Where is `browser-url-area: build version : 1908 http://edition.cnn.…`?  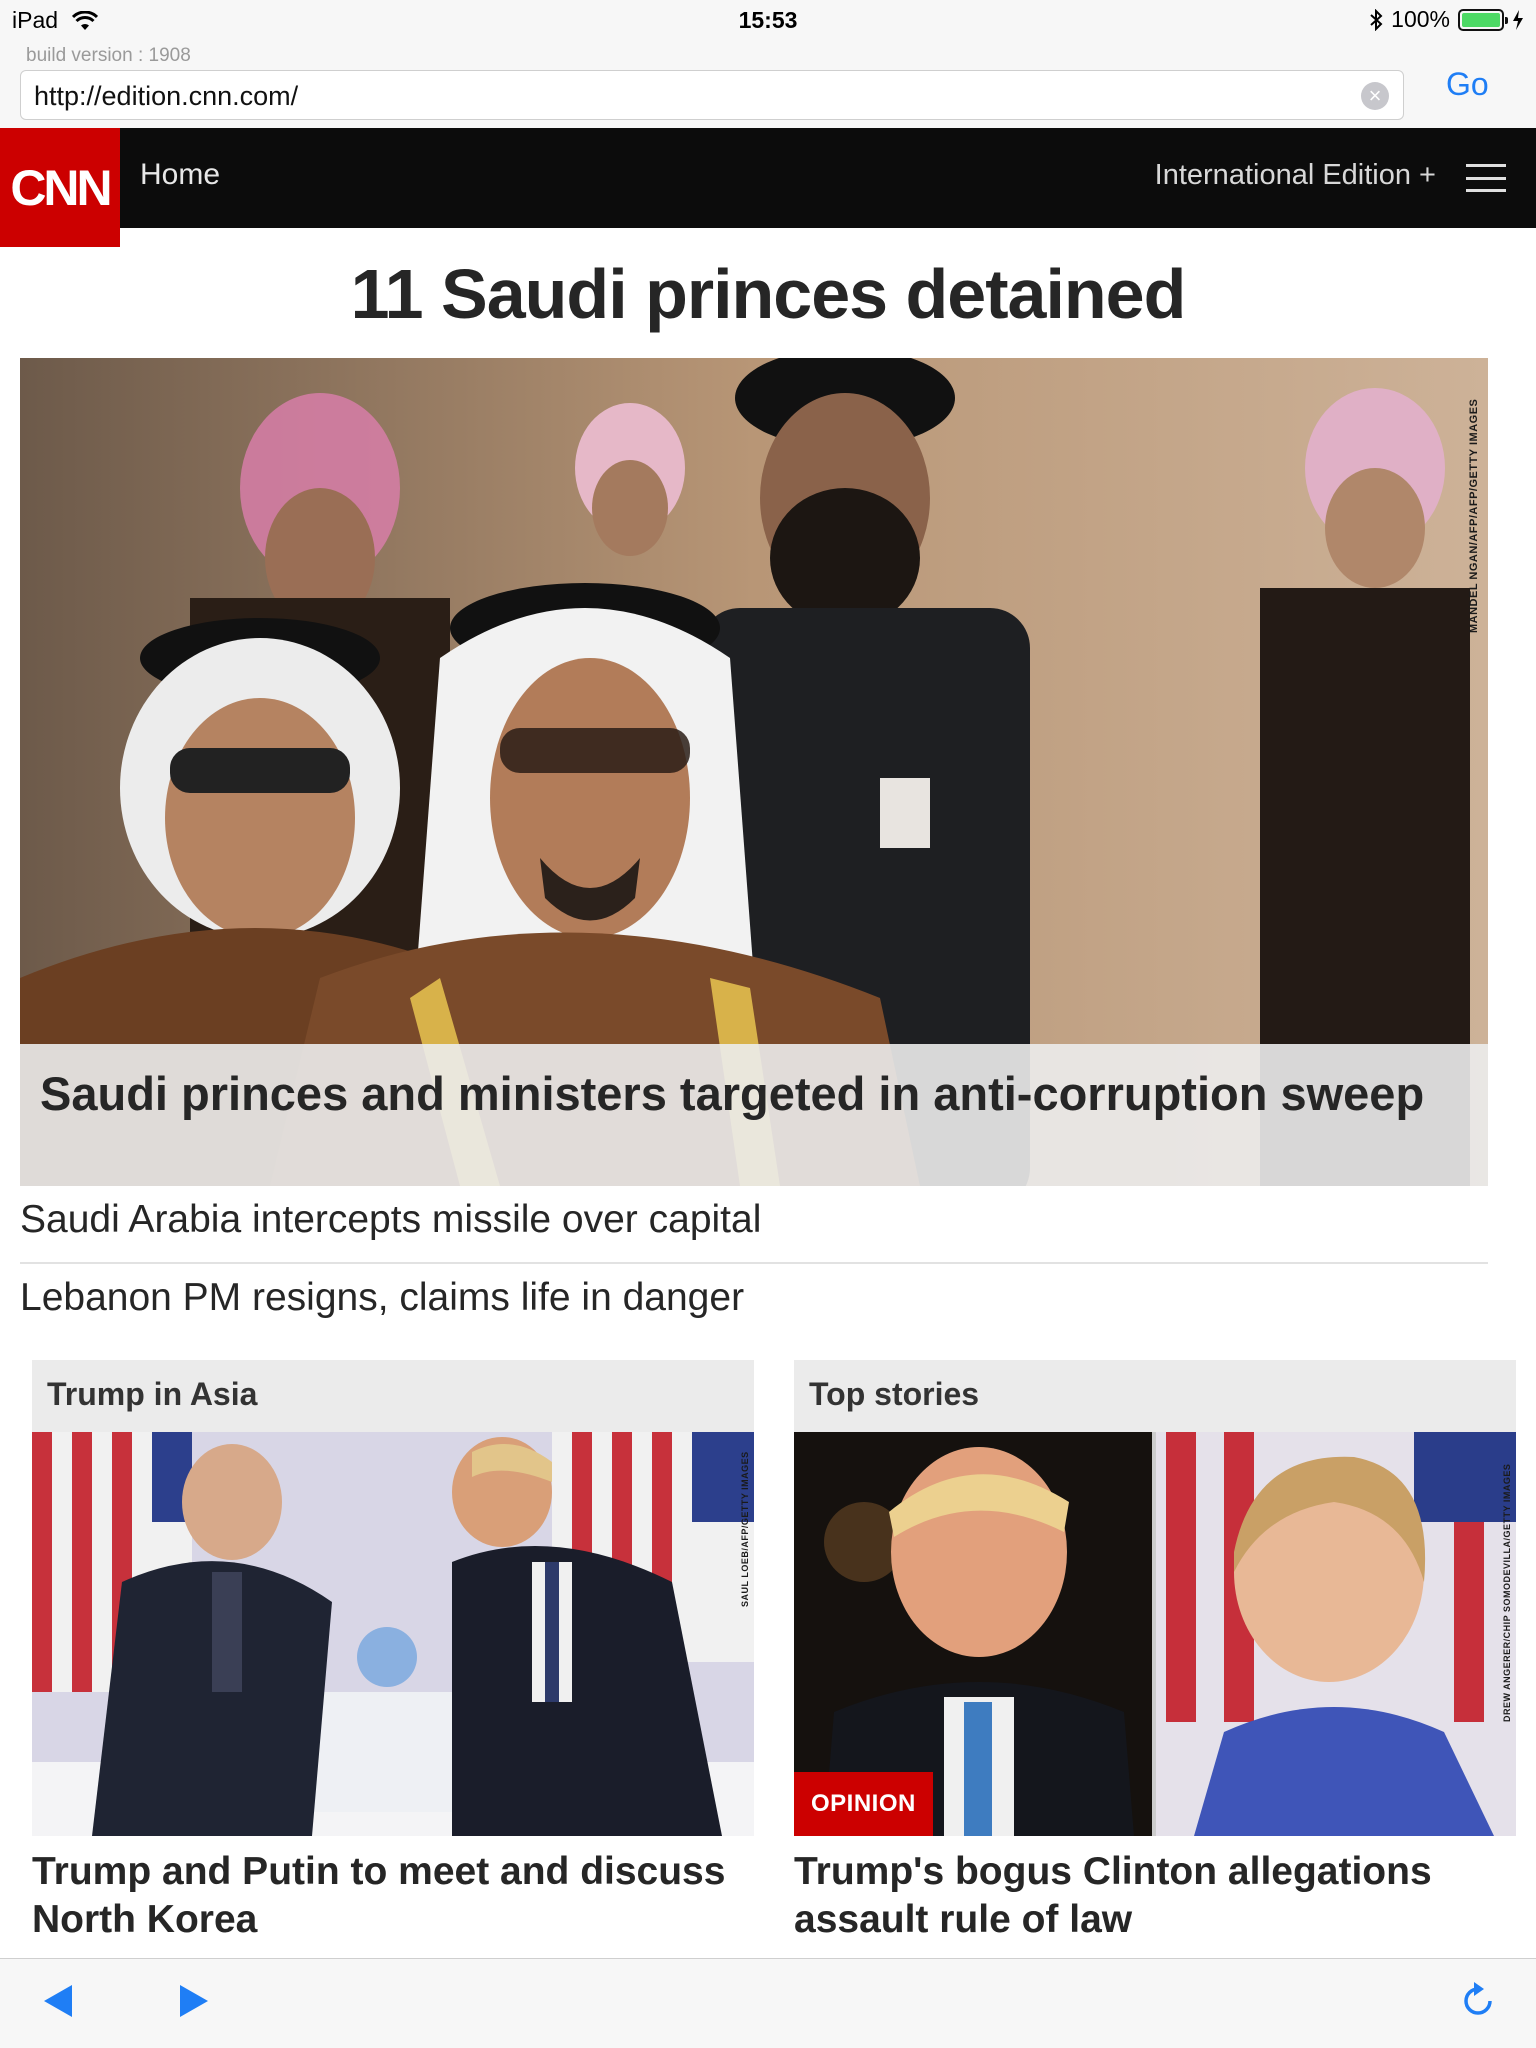
browser-url-area: build version : 1908 http://edition.cnn.… is located at coordinates (768, 84).